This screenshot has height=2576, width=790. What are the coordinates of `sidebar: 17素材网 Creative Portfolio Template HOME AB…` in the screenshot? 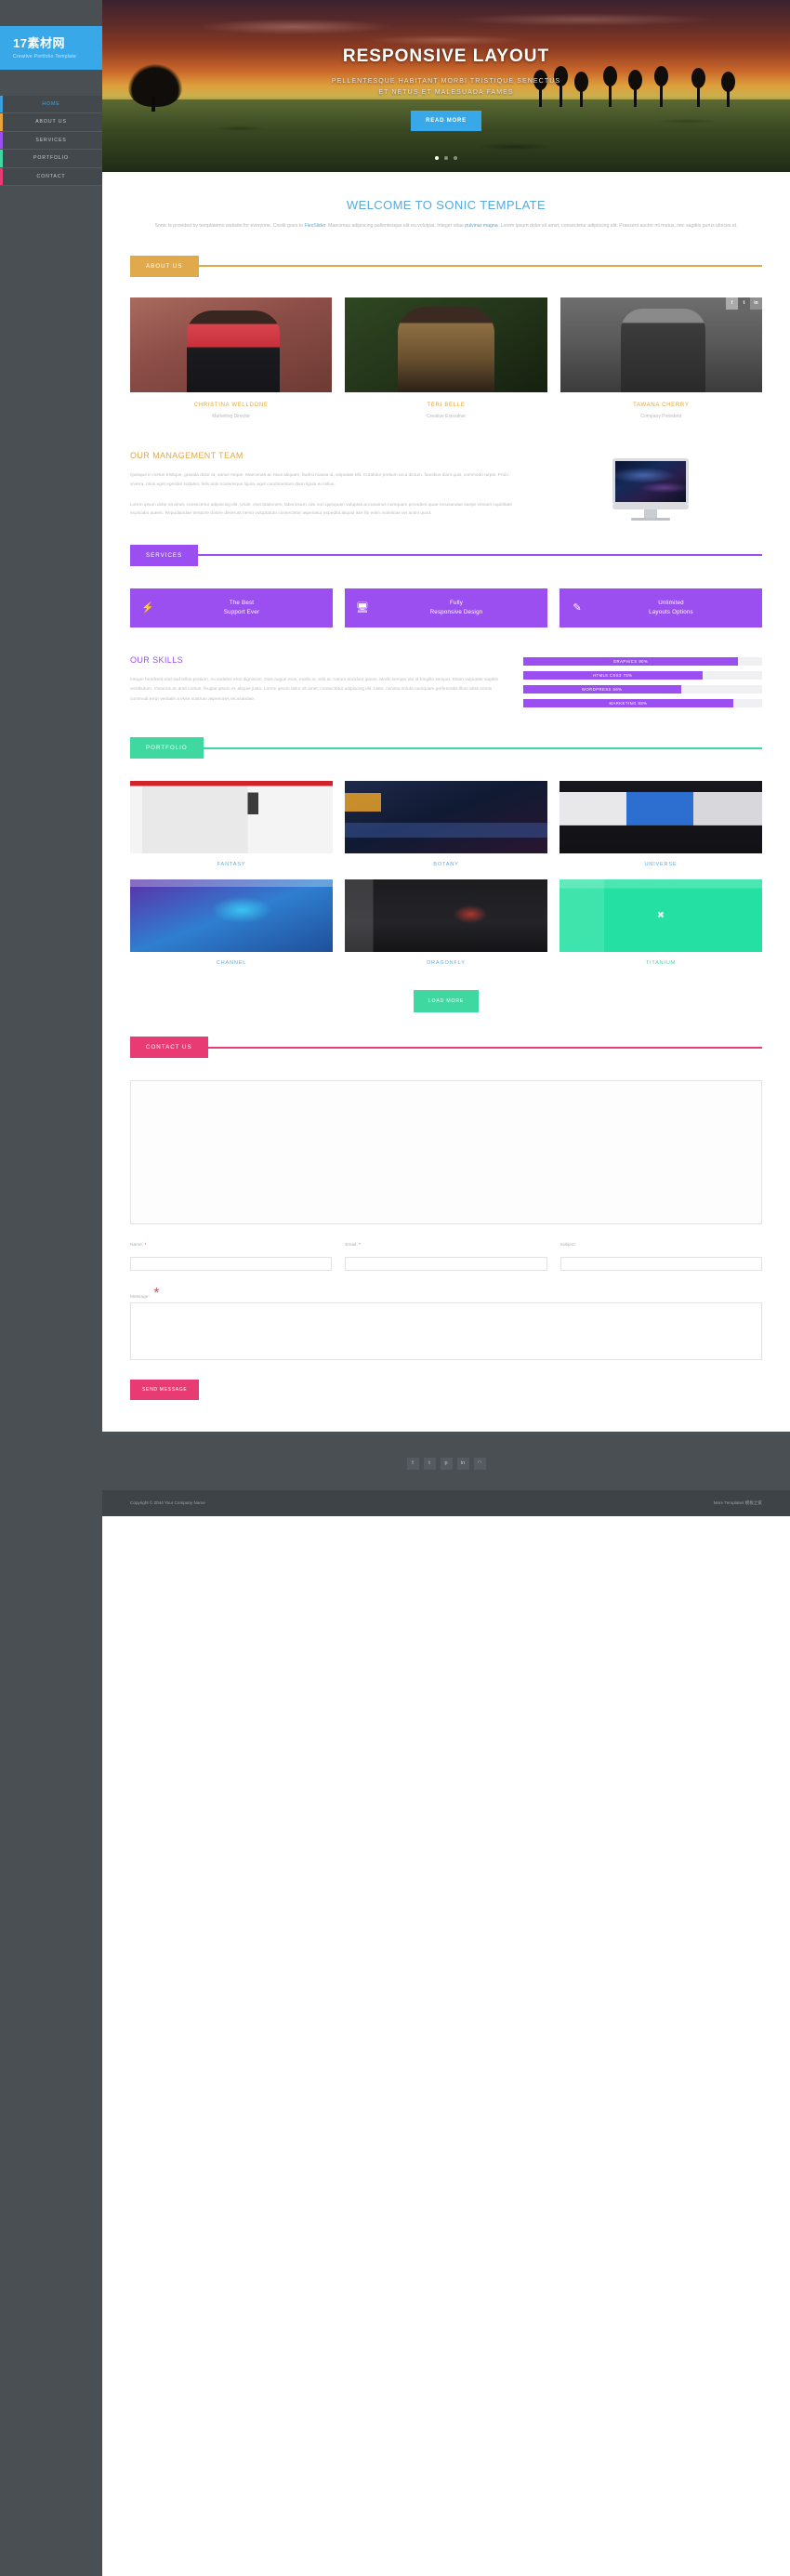 It's located at (51, 1288).